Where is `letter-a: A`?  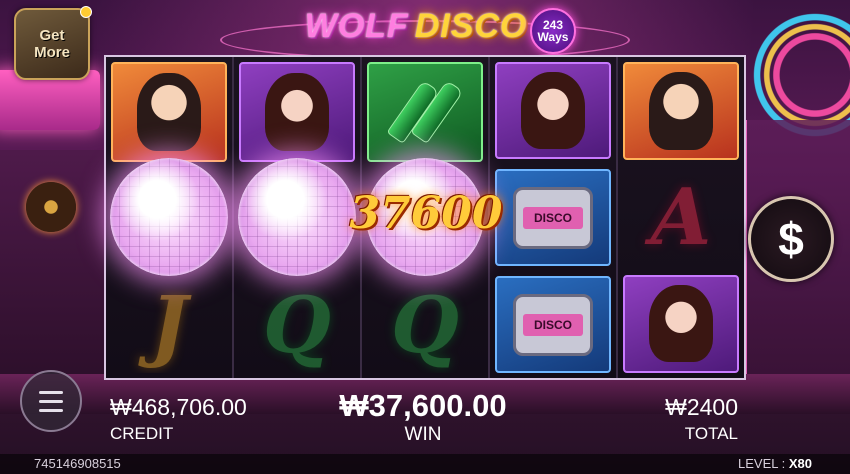
letter-a: A is located at coordinates (681, 217).